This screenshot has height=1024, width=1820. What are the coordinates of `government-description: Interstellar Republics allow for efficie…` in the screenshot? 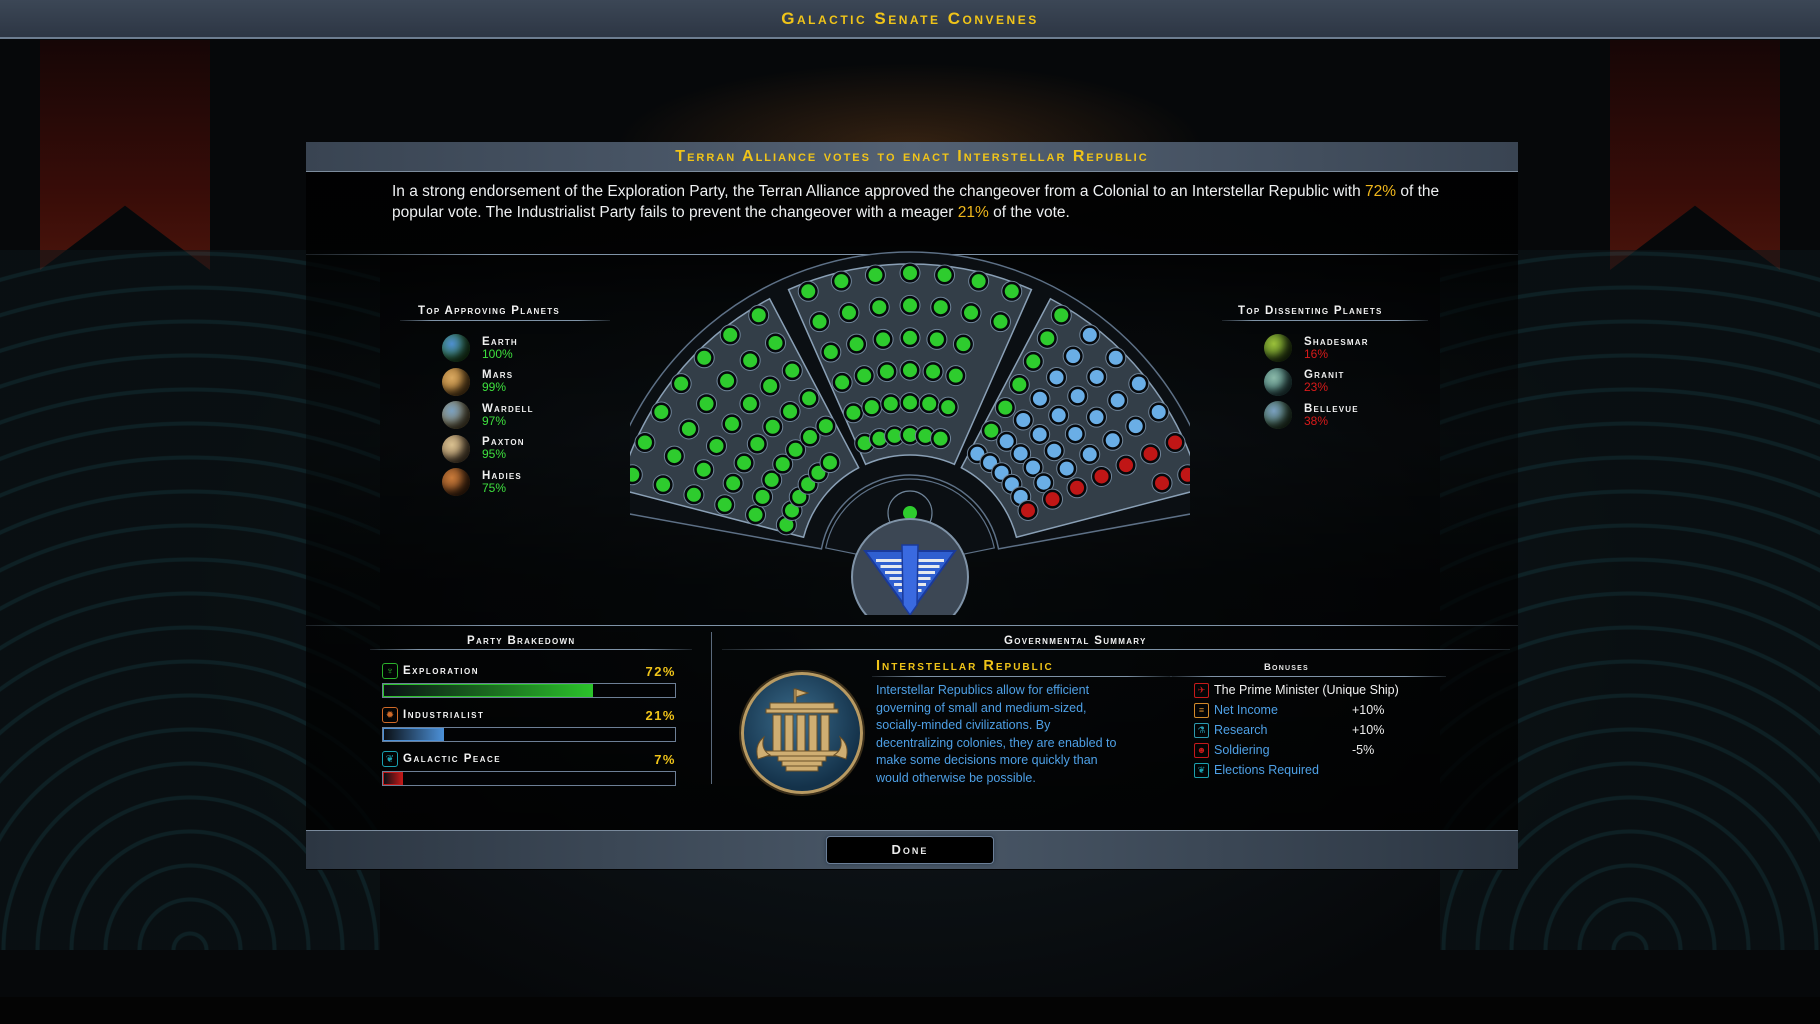 It's located at (996, 734).